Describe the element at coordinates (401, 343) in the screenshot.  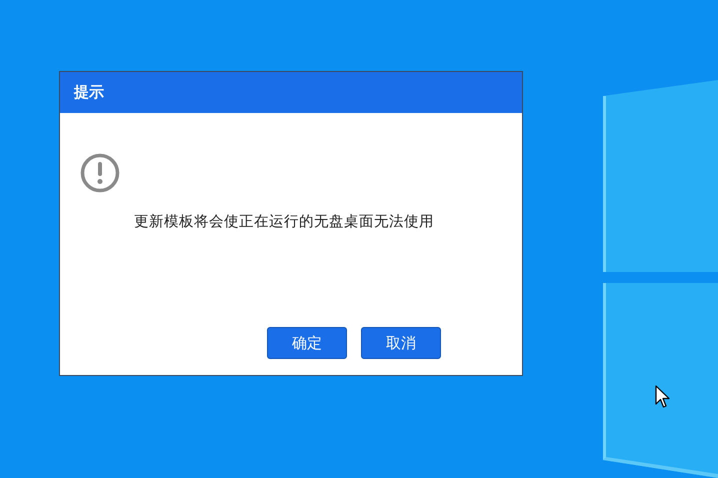
I see `cancel-button: 取消` at that location.